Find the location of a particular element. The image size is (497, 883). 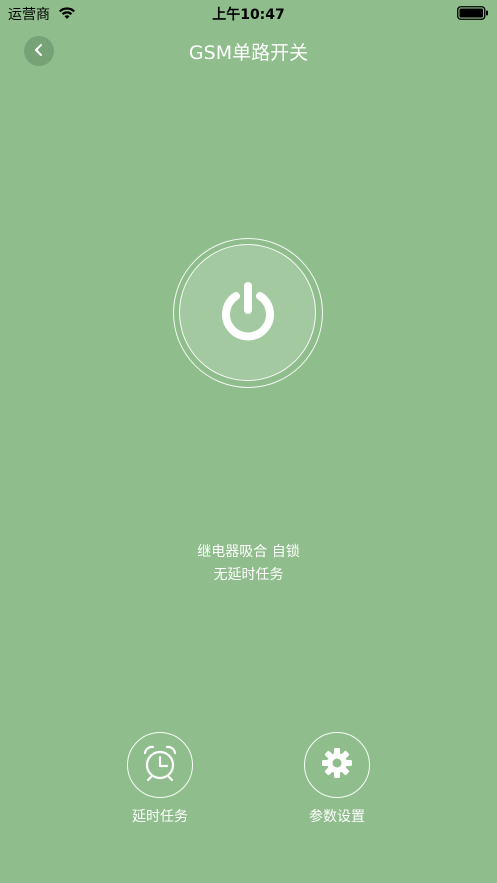

power-button-inner is located at coordinates (247, 312).